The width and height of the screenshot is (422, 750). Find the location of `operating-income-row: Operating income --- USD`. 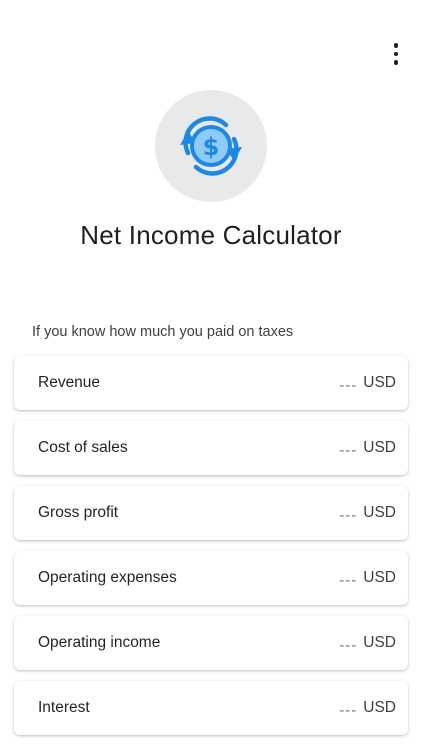

operating-income-row: Operating income --- USD is located at coordinates (211, 643).